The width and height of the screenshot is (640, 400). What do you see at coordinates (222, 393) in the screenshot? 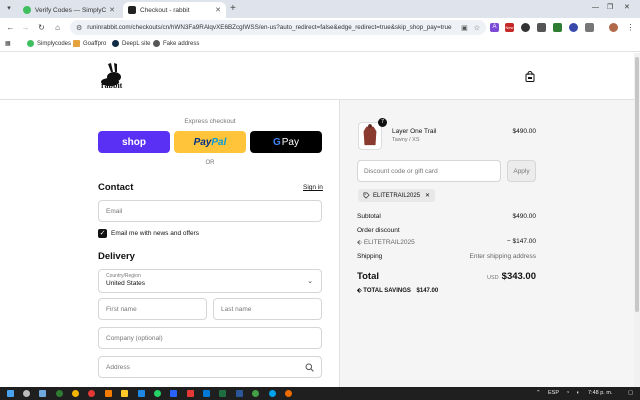
I see `excel-icon` at bounding box center [222, 393].